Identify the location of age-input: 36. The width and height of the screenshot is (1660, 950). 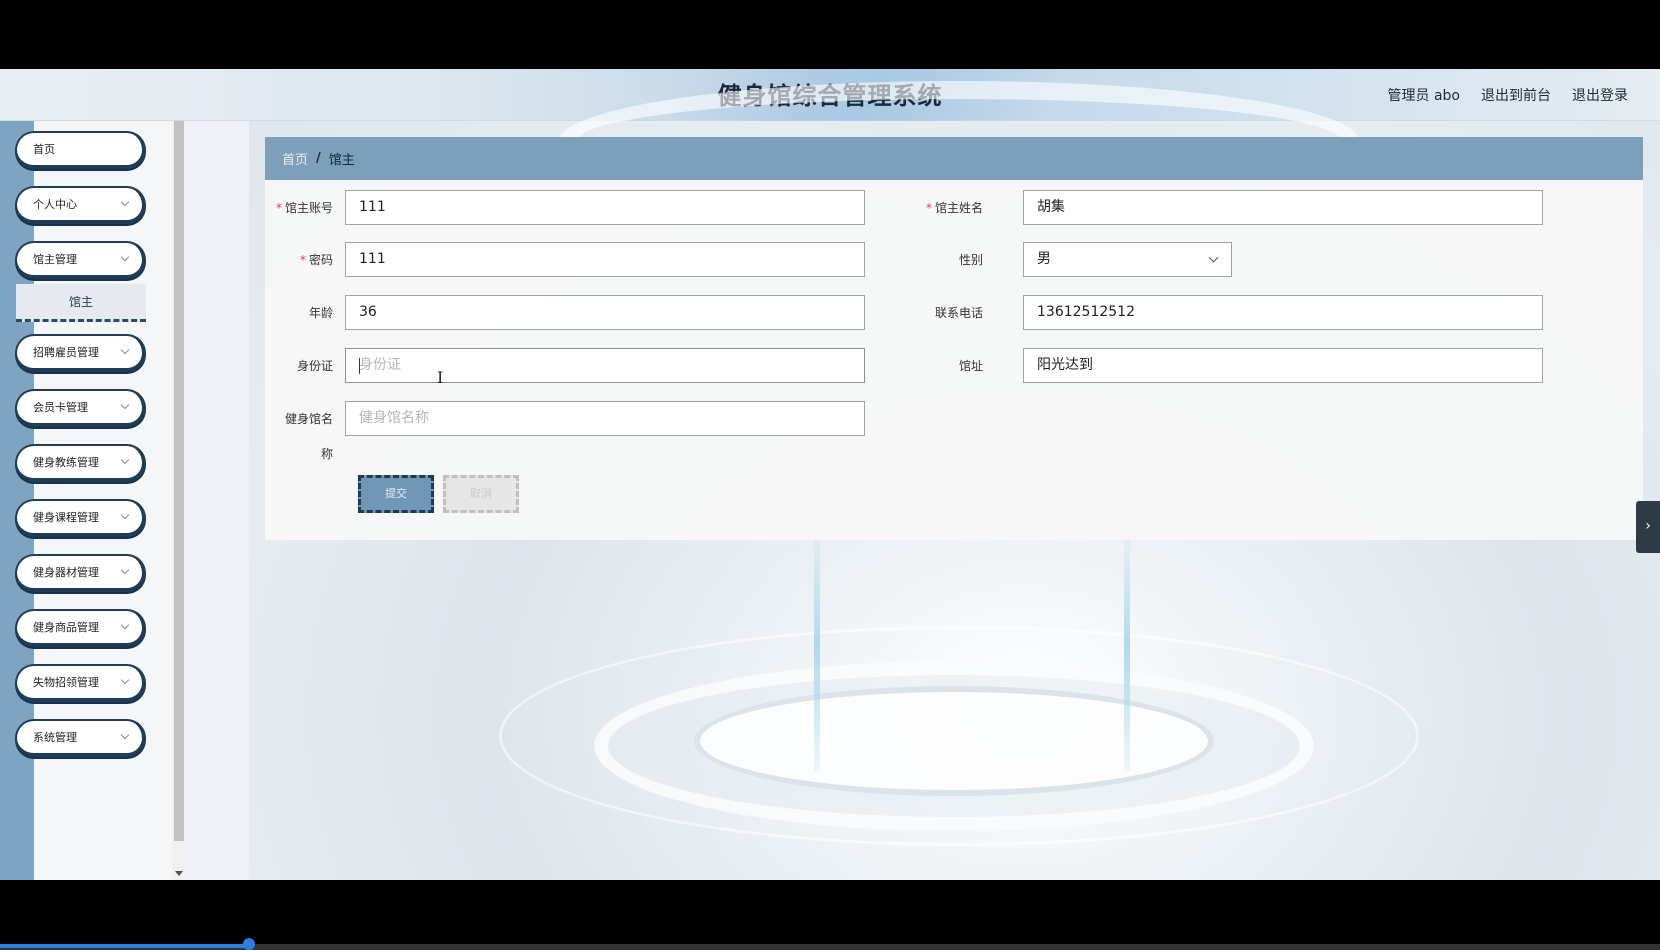
(605, 312).